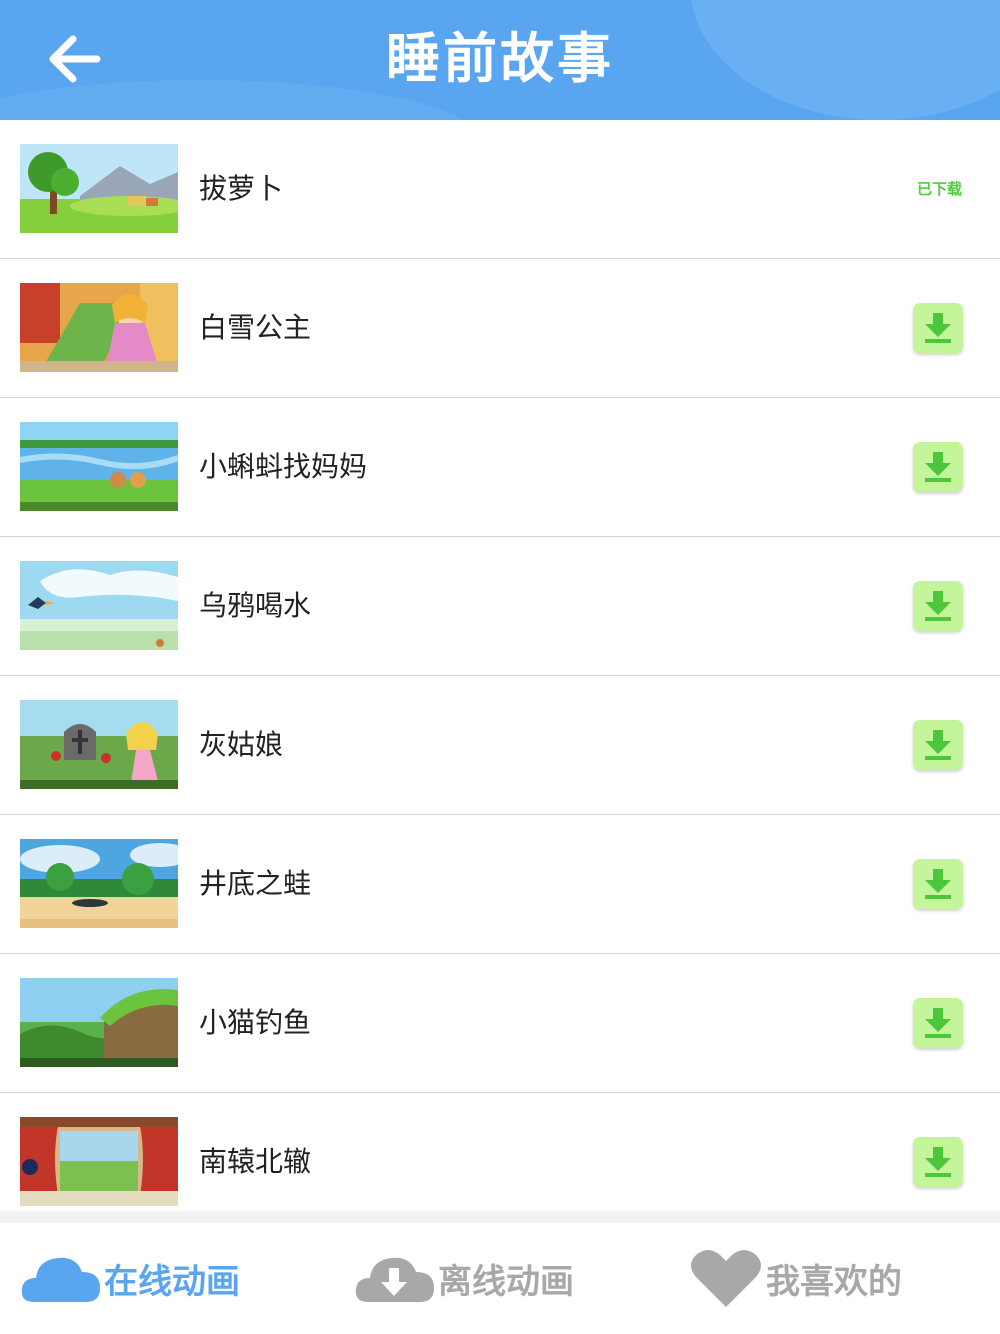 This screenshot has height=1334, width=1000. I want to click on back-arrow-icon, so click(75, 59).